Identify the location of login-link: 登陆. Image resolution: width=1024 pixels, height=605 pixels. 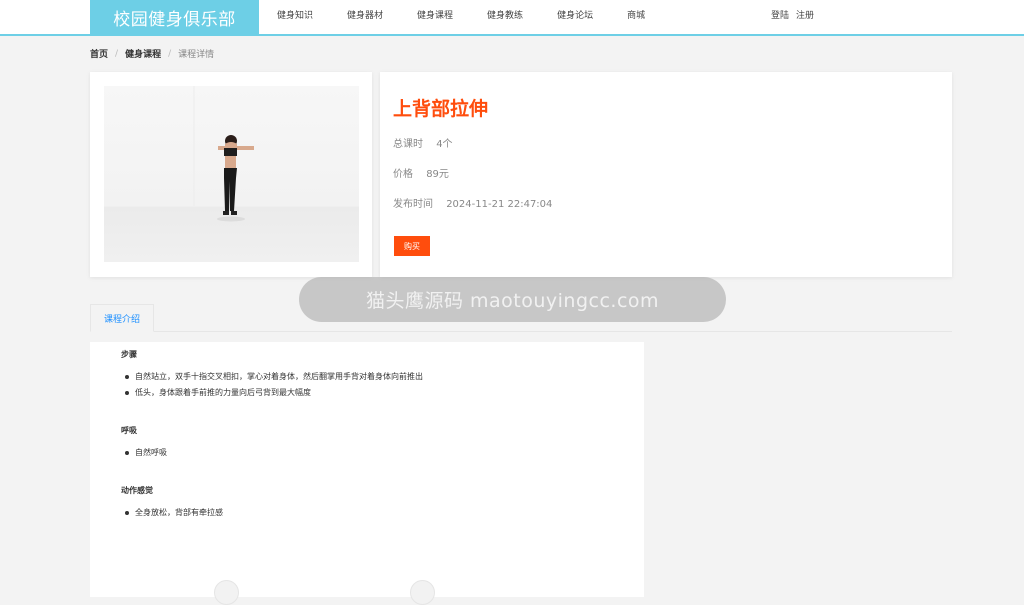
(780, 17).